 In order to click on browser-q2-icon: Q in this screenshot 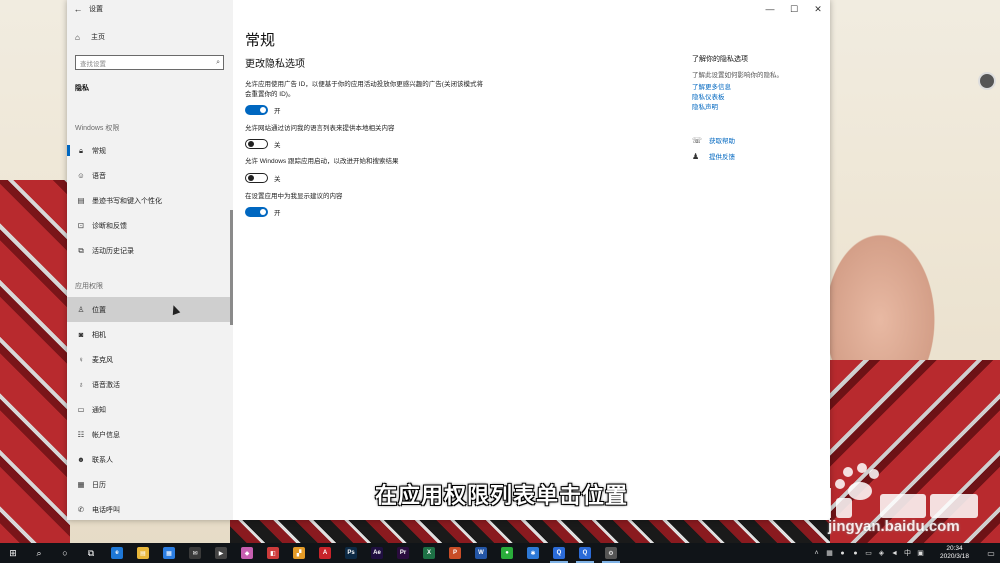, I will do `click(585, 553)`.